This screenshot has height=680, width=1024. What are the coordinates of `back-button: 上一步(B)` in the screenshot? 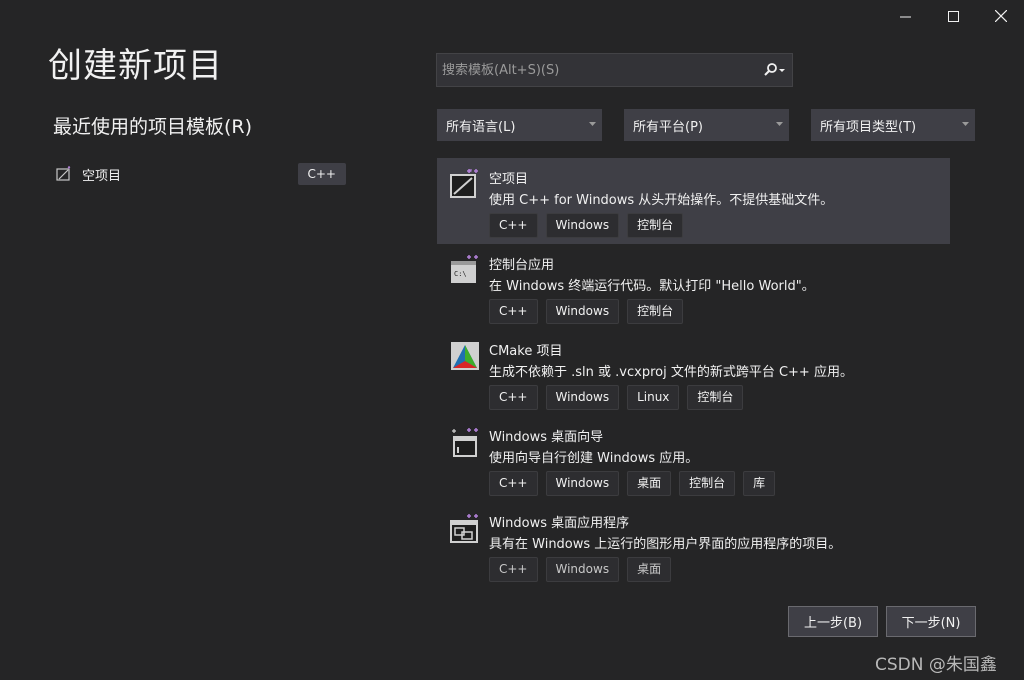 It's located at (833, 621).